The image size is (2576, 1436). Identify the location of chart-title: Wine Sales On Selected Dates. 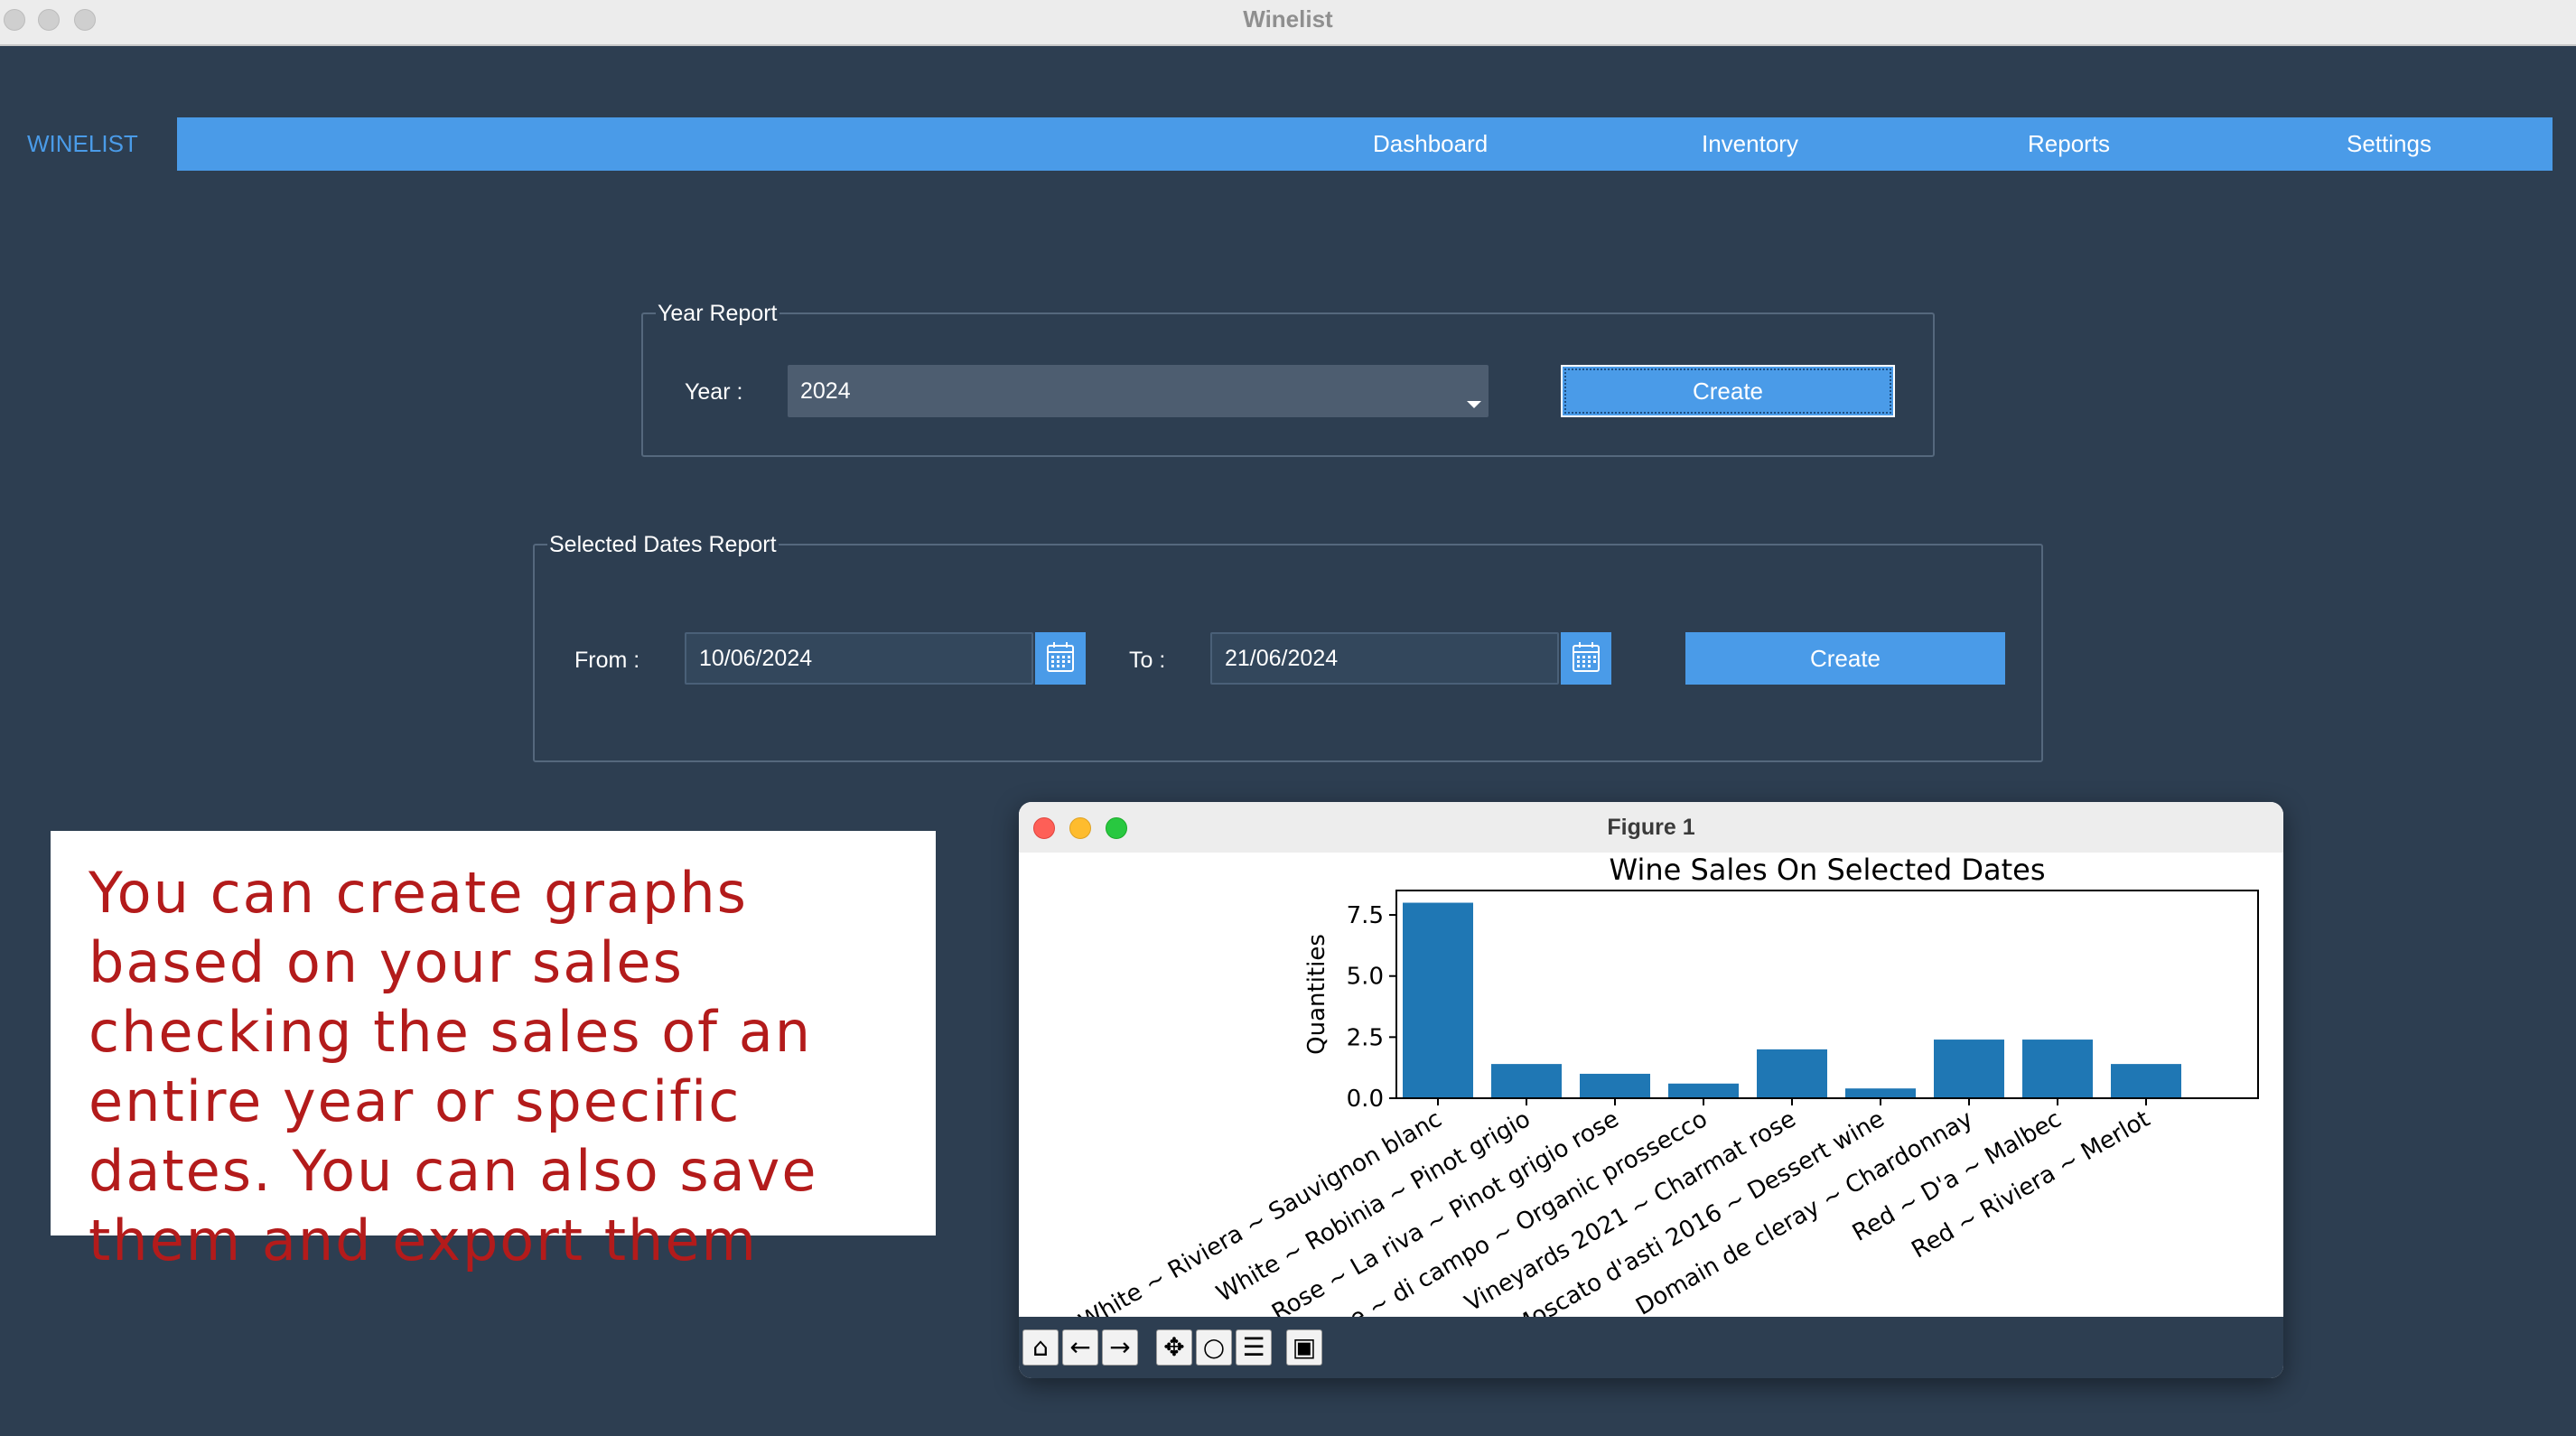
(1828, 870).